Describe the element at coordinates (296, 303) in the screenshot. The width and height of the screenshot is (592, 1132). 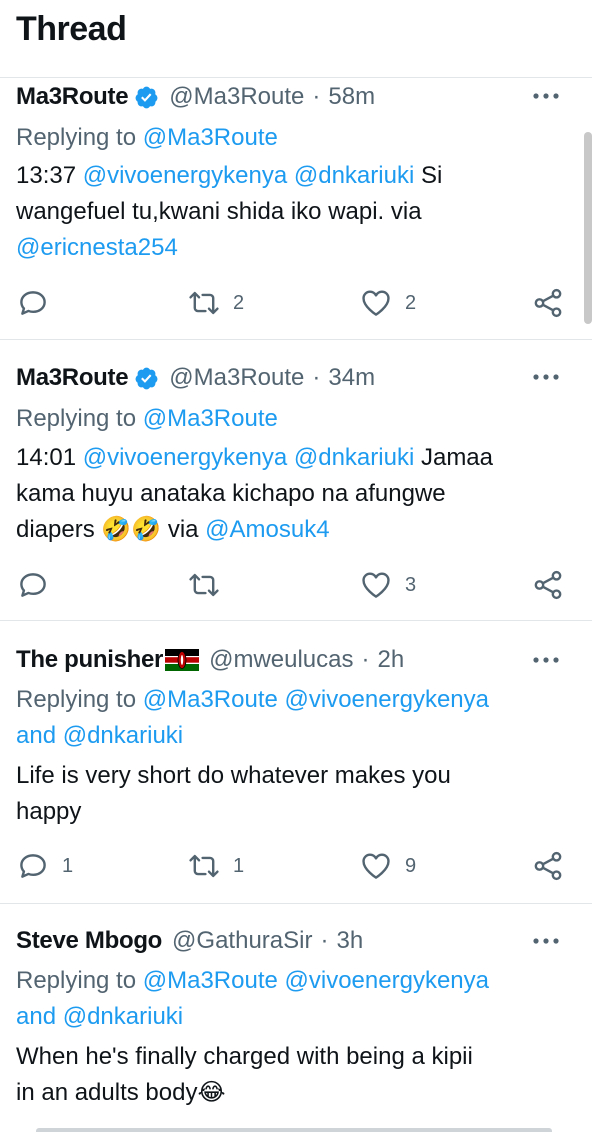
I see `tweet-actions: 2 2` at that location.